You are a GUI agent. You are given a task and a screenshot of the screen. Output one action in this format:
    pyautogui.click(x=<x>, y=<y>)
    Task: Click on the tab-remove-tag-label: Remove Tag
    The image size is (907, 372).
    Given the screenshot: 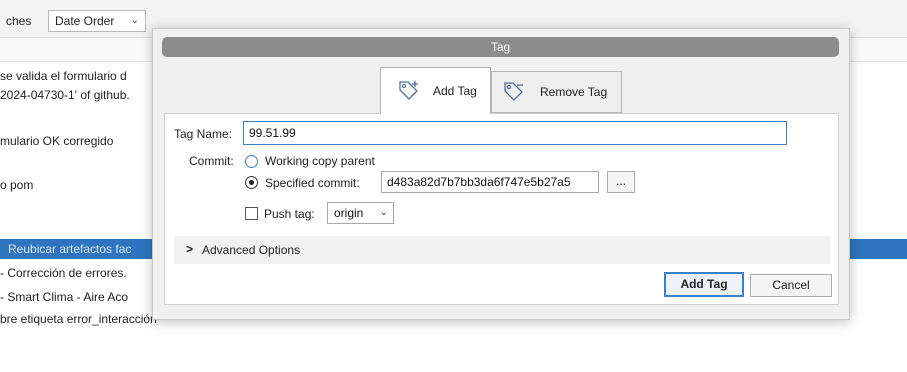 What is the action you would take?
    pyautogui.click(x=574, y=92)
    